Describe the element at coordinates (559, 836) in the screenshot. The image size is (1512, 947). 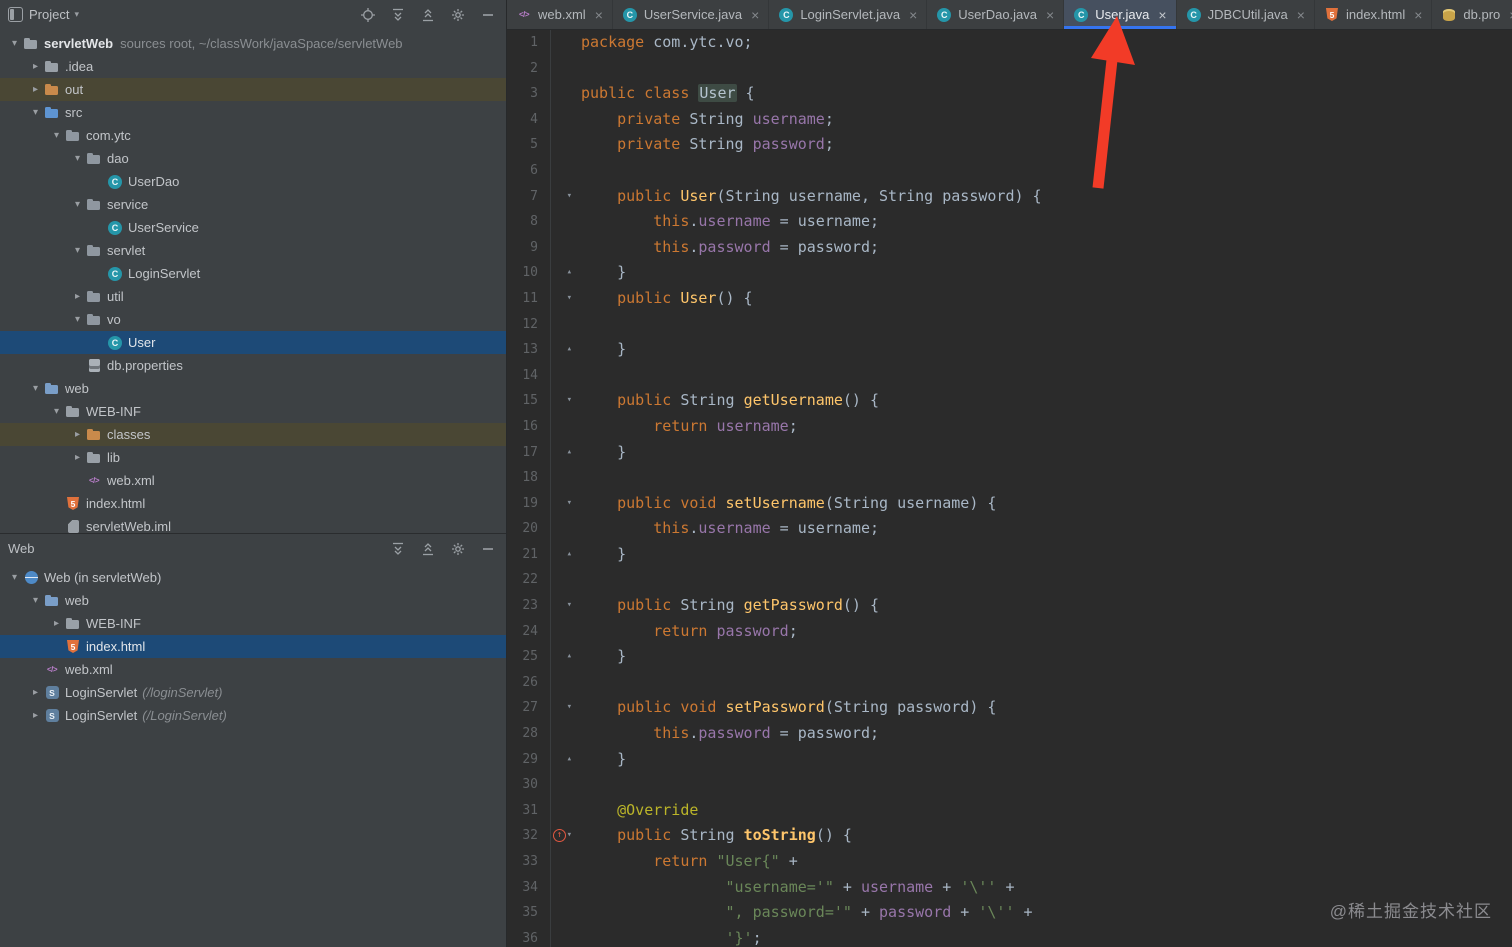
I see `overrides-icon: ↑` at that location.